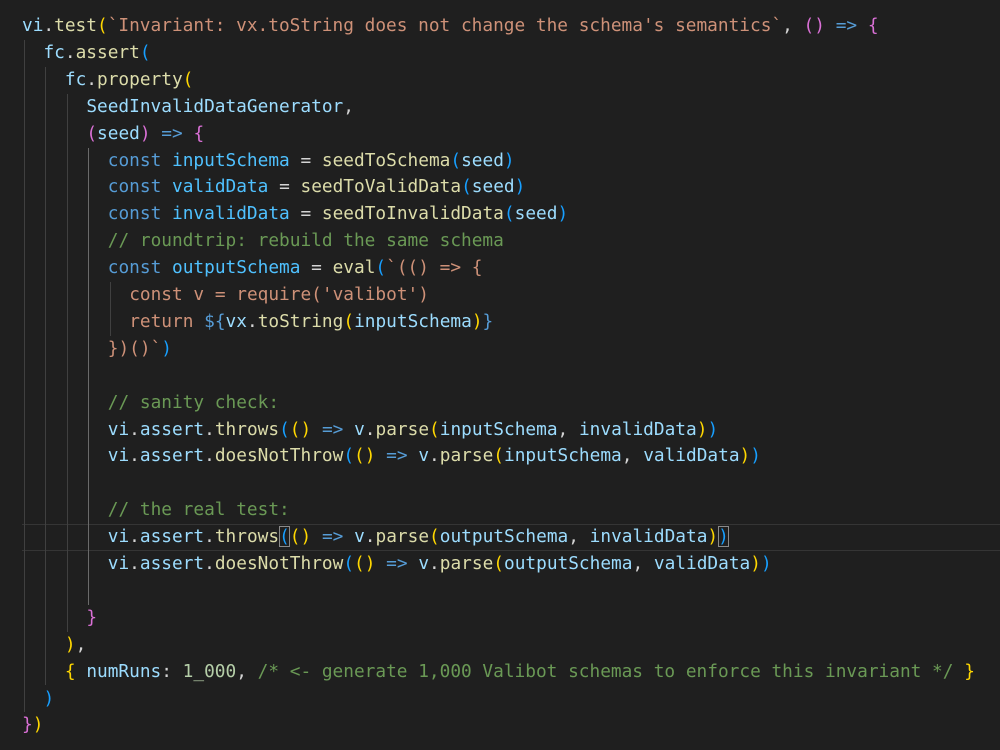 Image resolution: width=1000 pixels, height=750 pixels. Describe the element at coordinates (75, 25) in the screenshot. I see `code-token: test` at that location.